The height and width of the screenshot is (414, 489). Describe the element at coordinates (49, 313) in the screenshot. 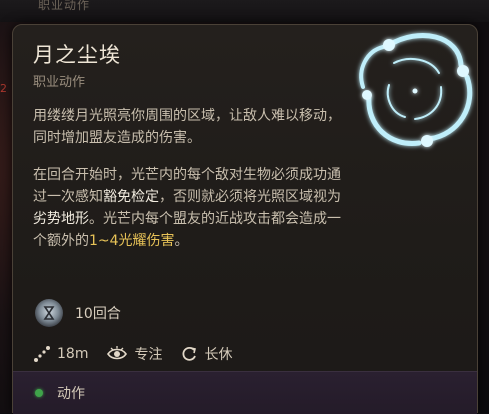

I see `hourglass-orb-icon` at that location.